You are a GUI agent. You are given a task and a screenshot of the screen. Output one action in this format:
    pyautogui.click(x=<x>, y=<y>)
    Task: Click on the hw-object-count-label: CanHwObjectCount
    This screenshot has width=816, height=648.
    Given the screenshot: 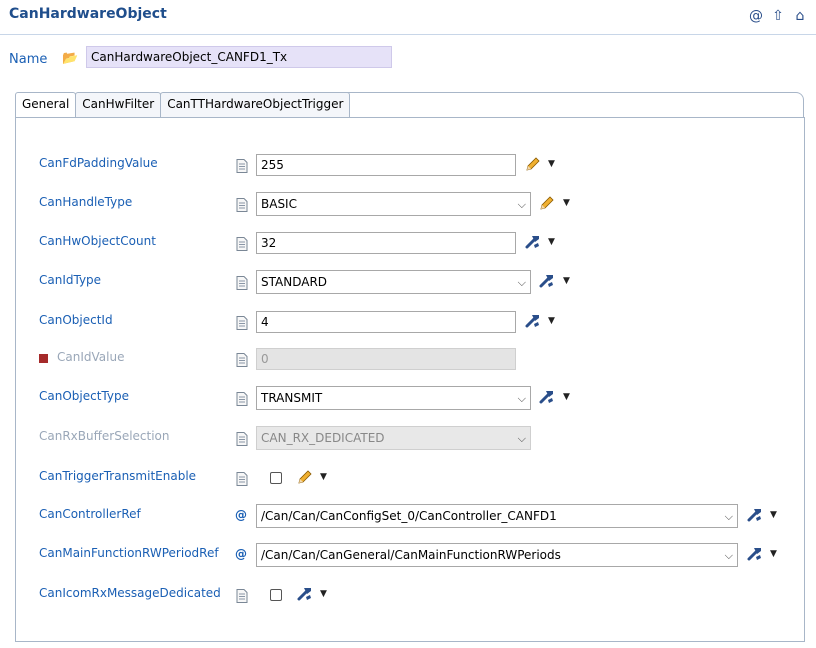 What is the action you would take?
    pyautogui.click(x=97, y=241)
    